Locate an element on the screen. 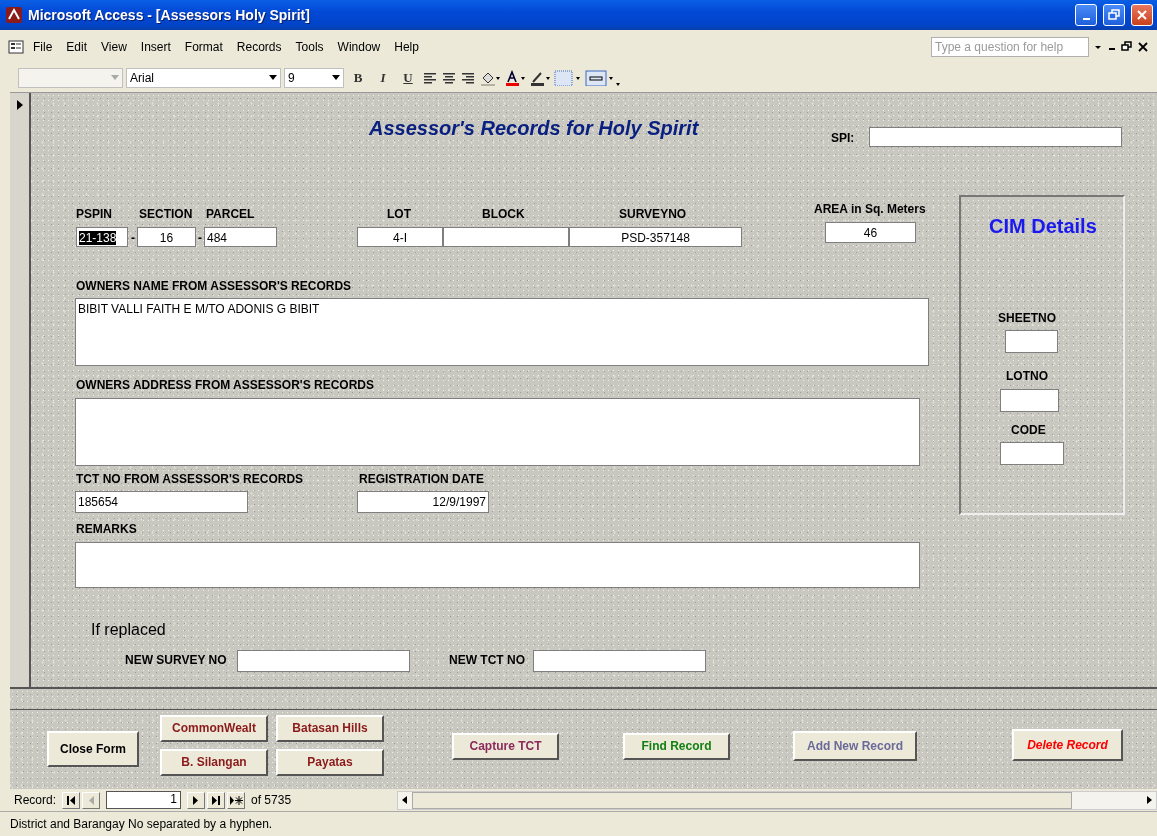 The height and width of the screenshot is (836, 1157). menu-item: Tools is located at coordinates (309, 46).